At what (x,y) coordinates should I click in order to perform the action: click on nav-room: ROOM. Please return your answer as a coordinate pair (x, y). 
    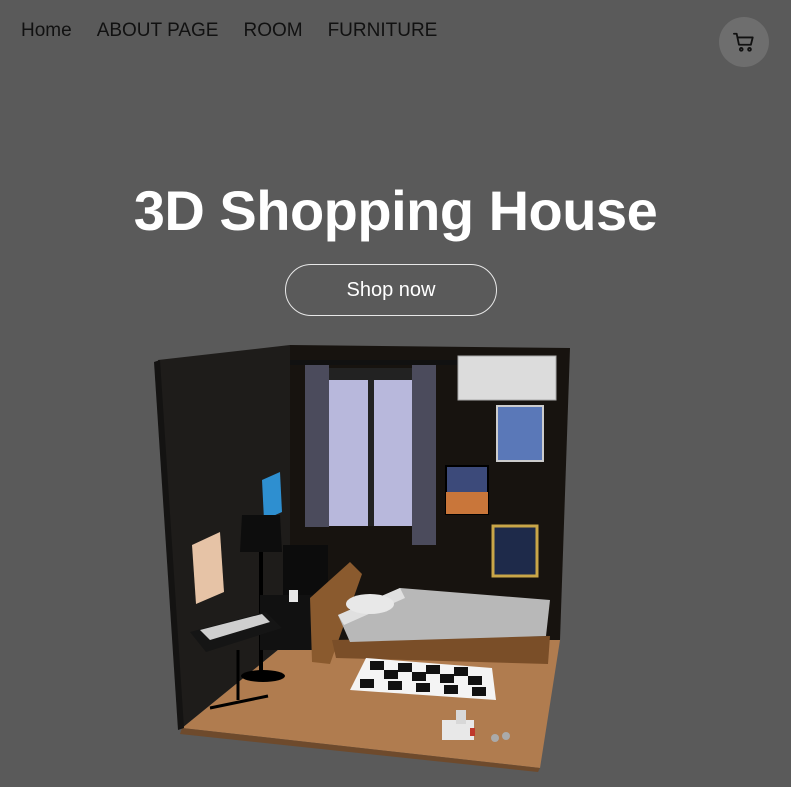
    Looking at the image, I should click on (272, 31).